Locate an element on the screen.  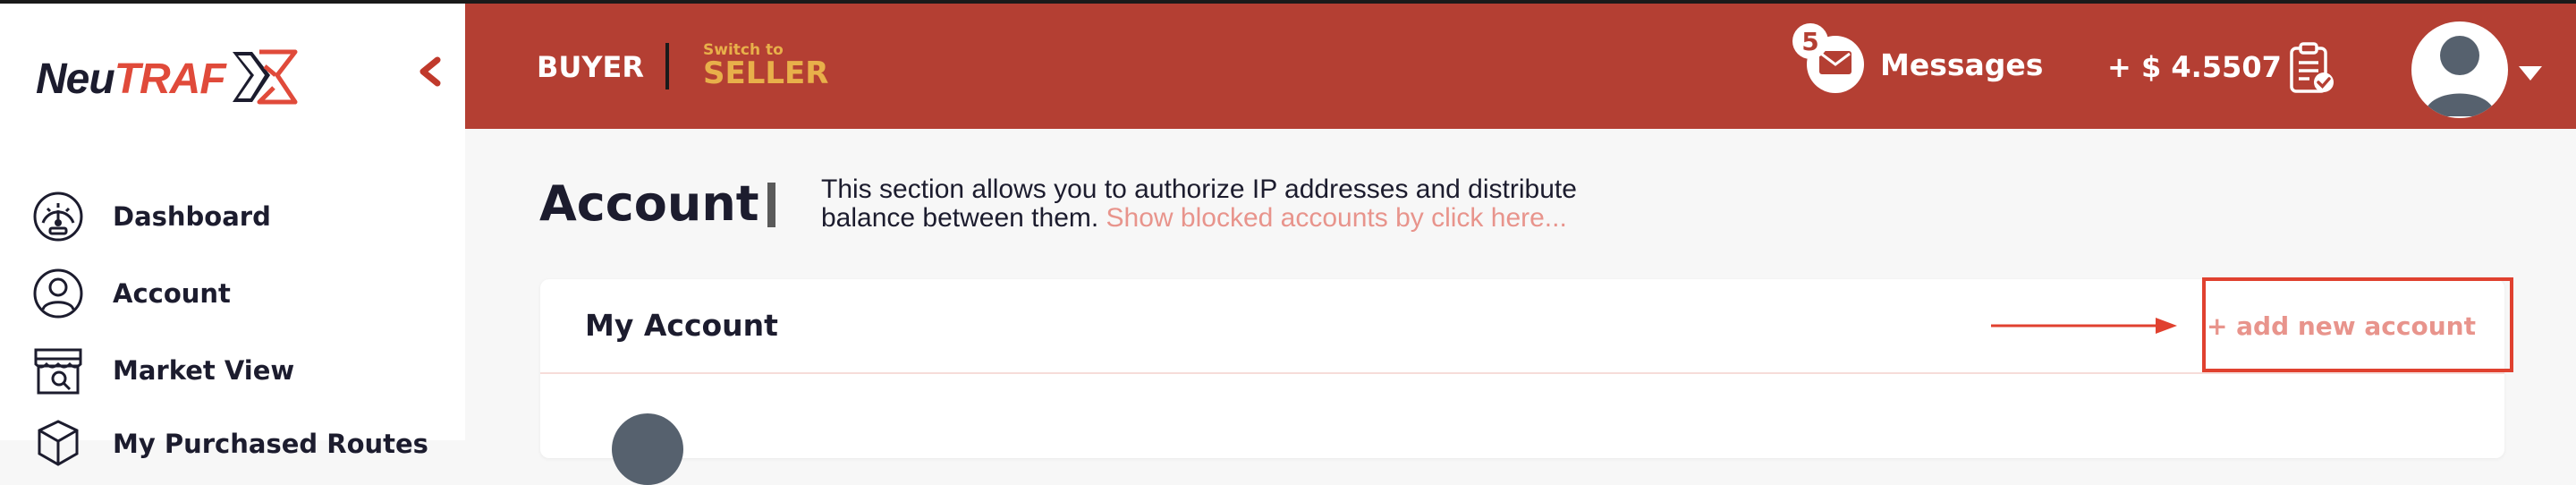
storefront-icon is located at coordinates (58, 370).